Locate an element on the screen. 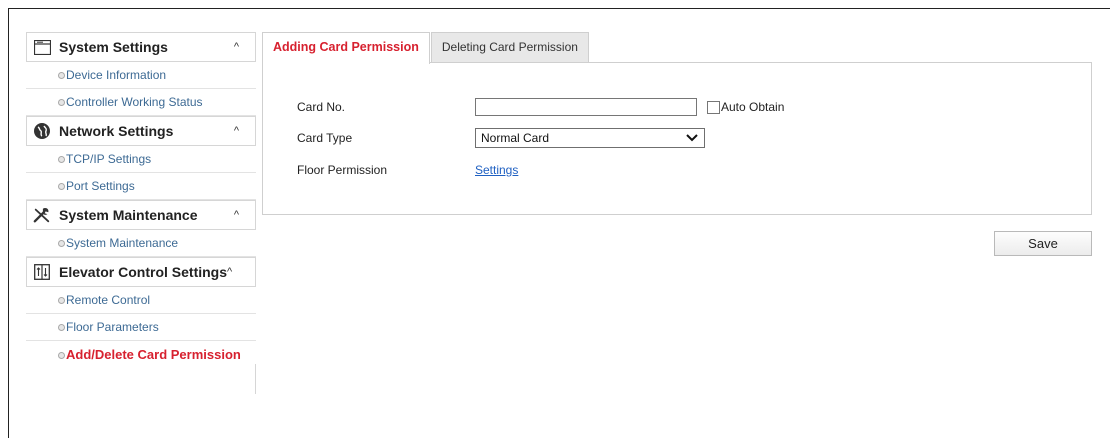 This screenshot has width=1110, height=438. auto-obtain-label: Auto Obtain is located at coordinates (753, 107).